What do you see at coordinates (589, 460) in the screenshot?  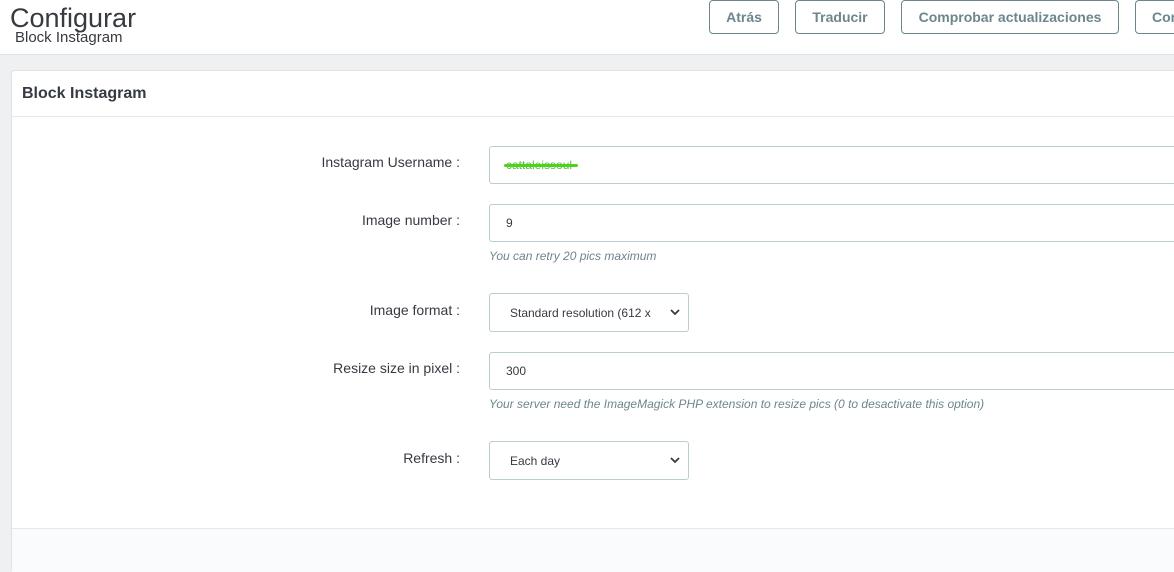 I see `refresh-select: Each day` at bounding box center [589, 460].